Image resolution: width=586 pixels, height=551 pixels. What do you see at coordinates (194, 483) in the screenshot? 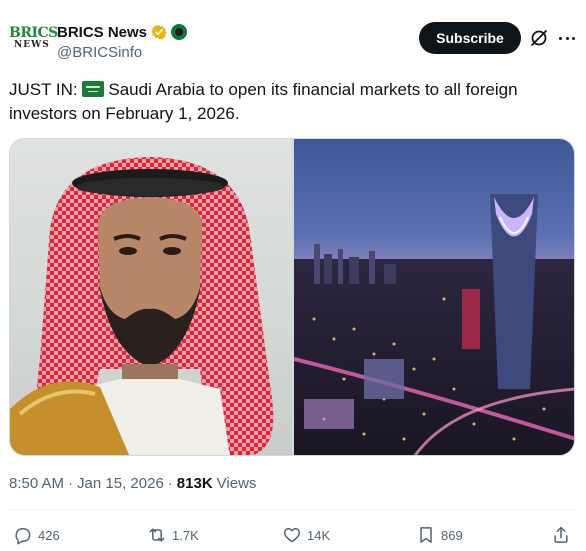
I see `views-count: 813K` at bounding box center [194, 483].